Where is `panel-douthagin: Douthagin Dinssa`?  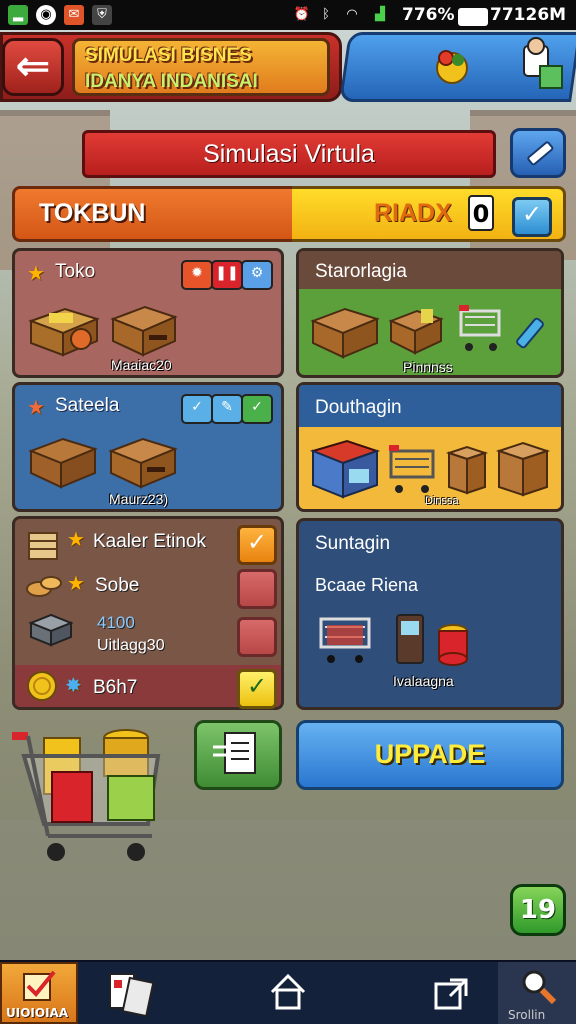 panel-douthagin: Douthagin Dinssa is located at coordinates (430, 447).